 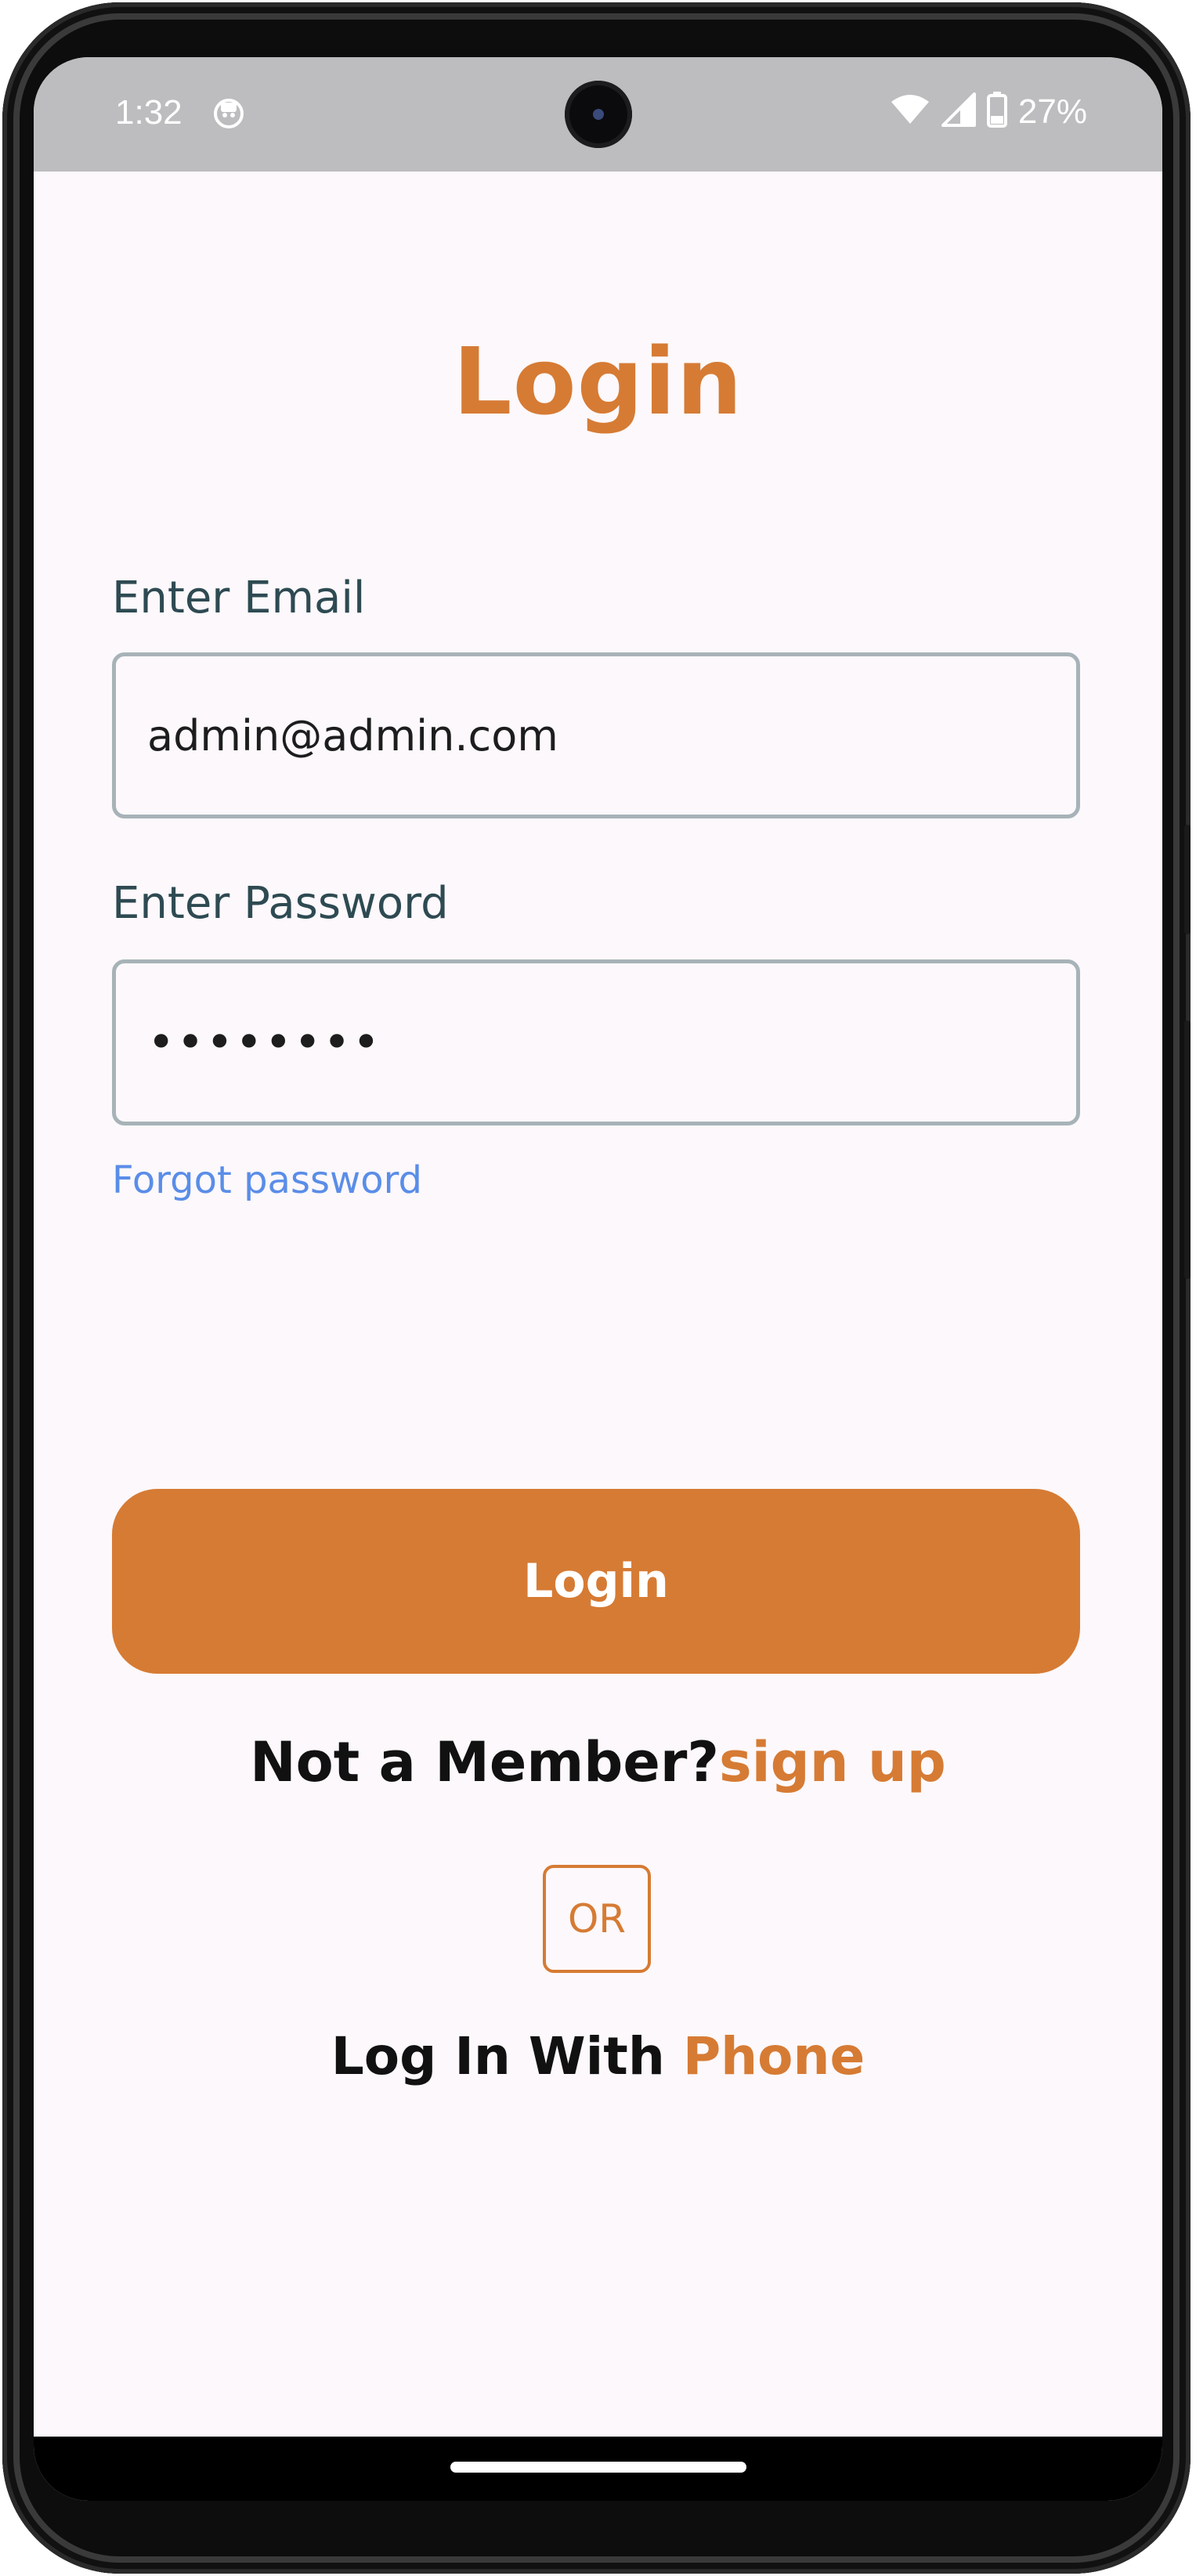 I want to click on or-divider: OR, so click(x=597, y=1919).